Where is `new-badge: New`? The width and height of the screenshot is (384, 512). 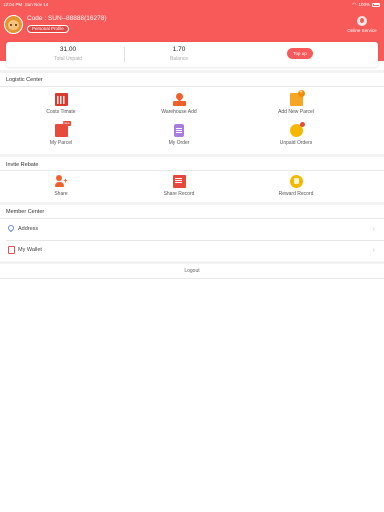
new-badge: New is located at coordinates (66, 123).